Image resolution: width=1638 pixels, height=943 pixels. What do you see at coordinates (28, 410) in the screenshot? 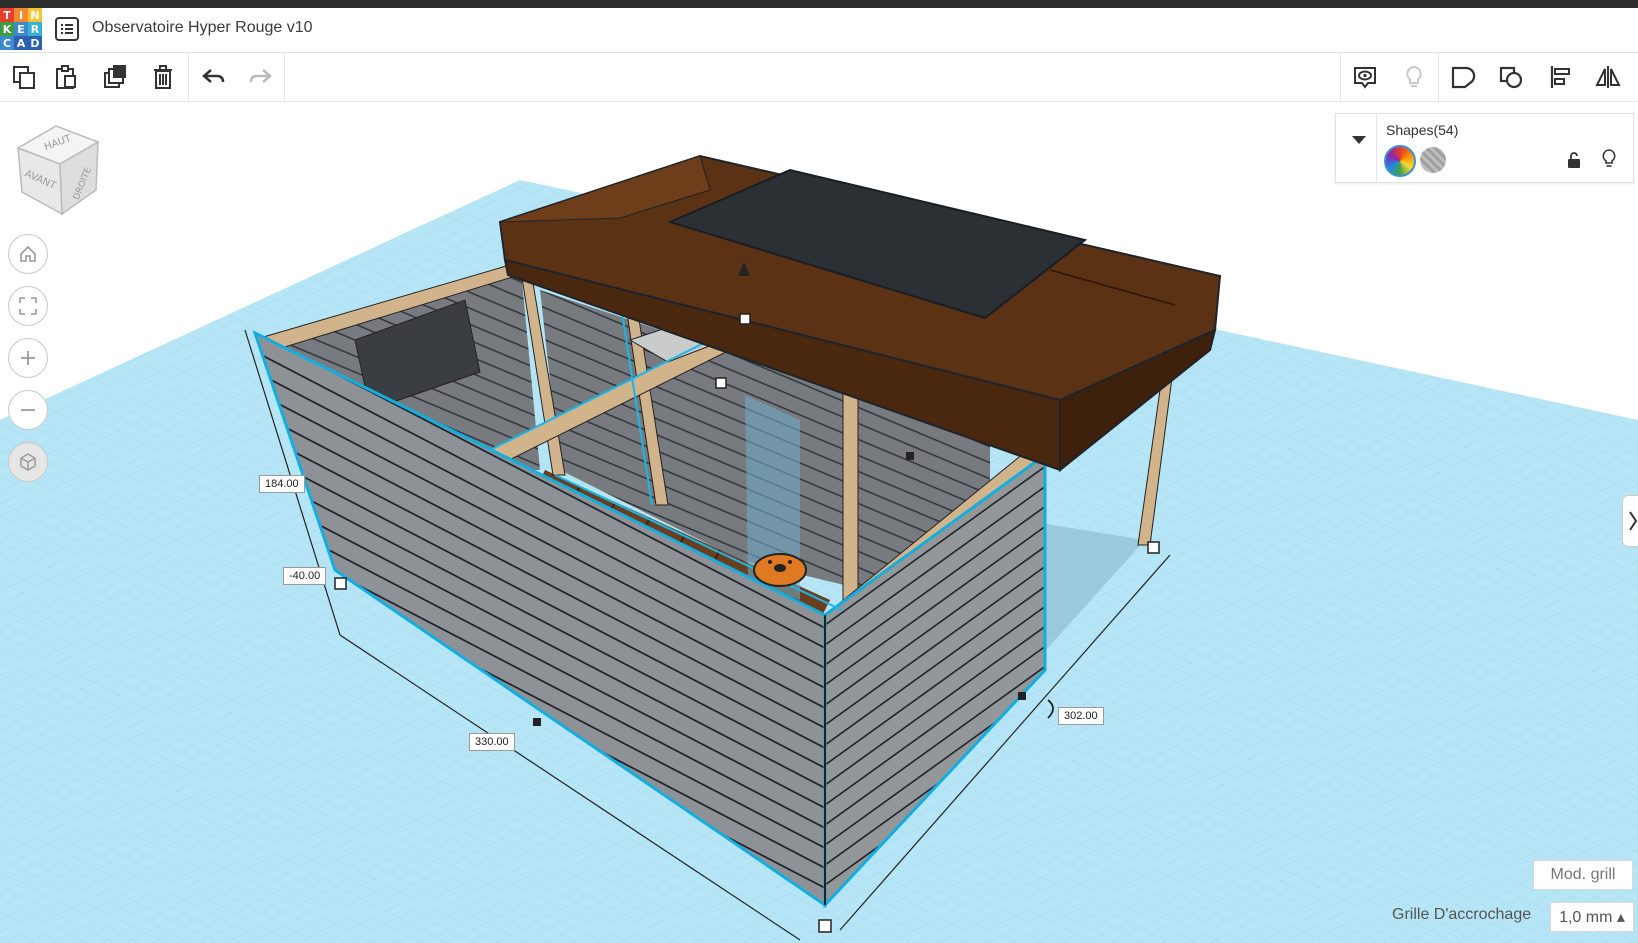
I see `zoom-out-icon` at bounding box center [28, 410].